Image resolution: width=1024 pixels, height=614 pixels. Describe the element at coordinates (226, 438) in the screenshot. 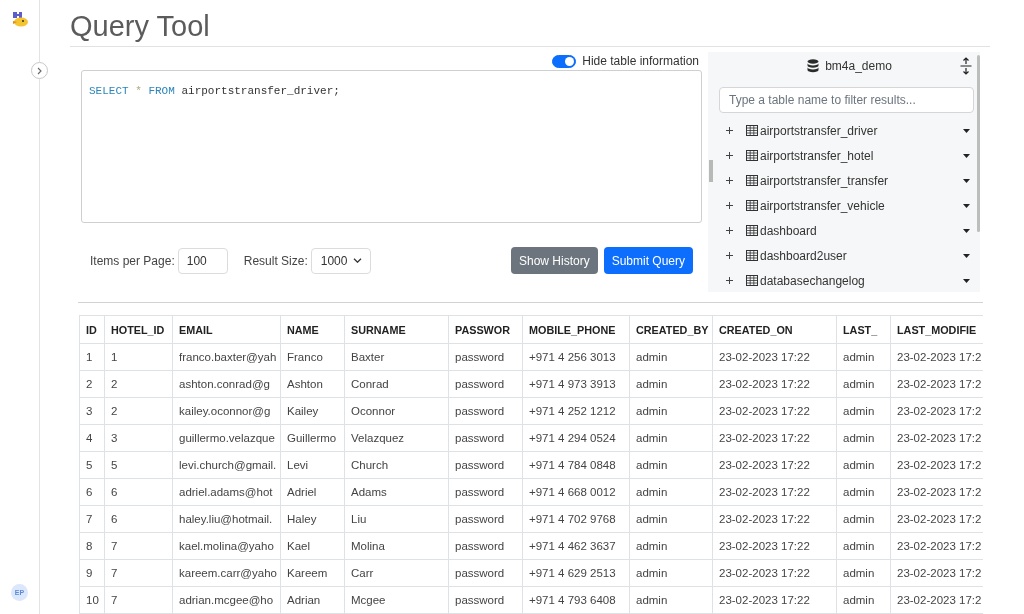

I see `table-cell: guillermo.velazque` at that location.